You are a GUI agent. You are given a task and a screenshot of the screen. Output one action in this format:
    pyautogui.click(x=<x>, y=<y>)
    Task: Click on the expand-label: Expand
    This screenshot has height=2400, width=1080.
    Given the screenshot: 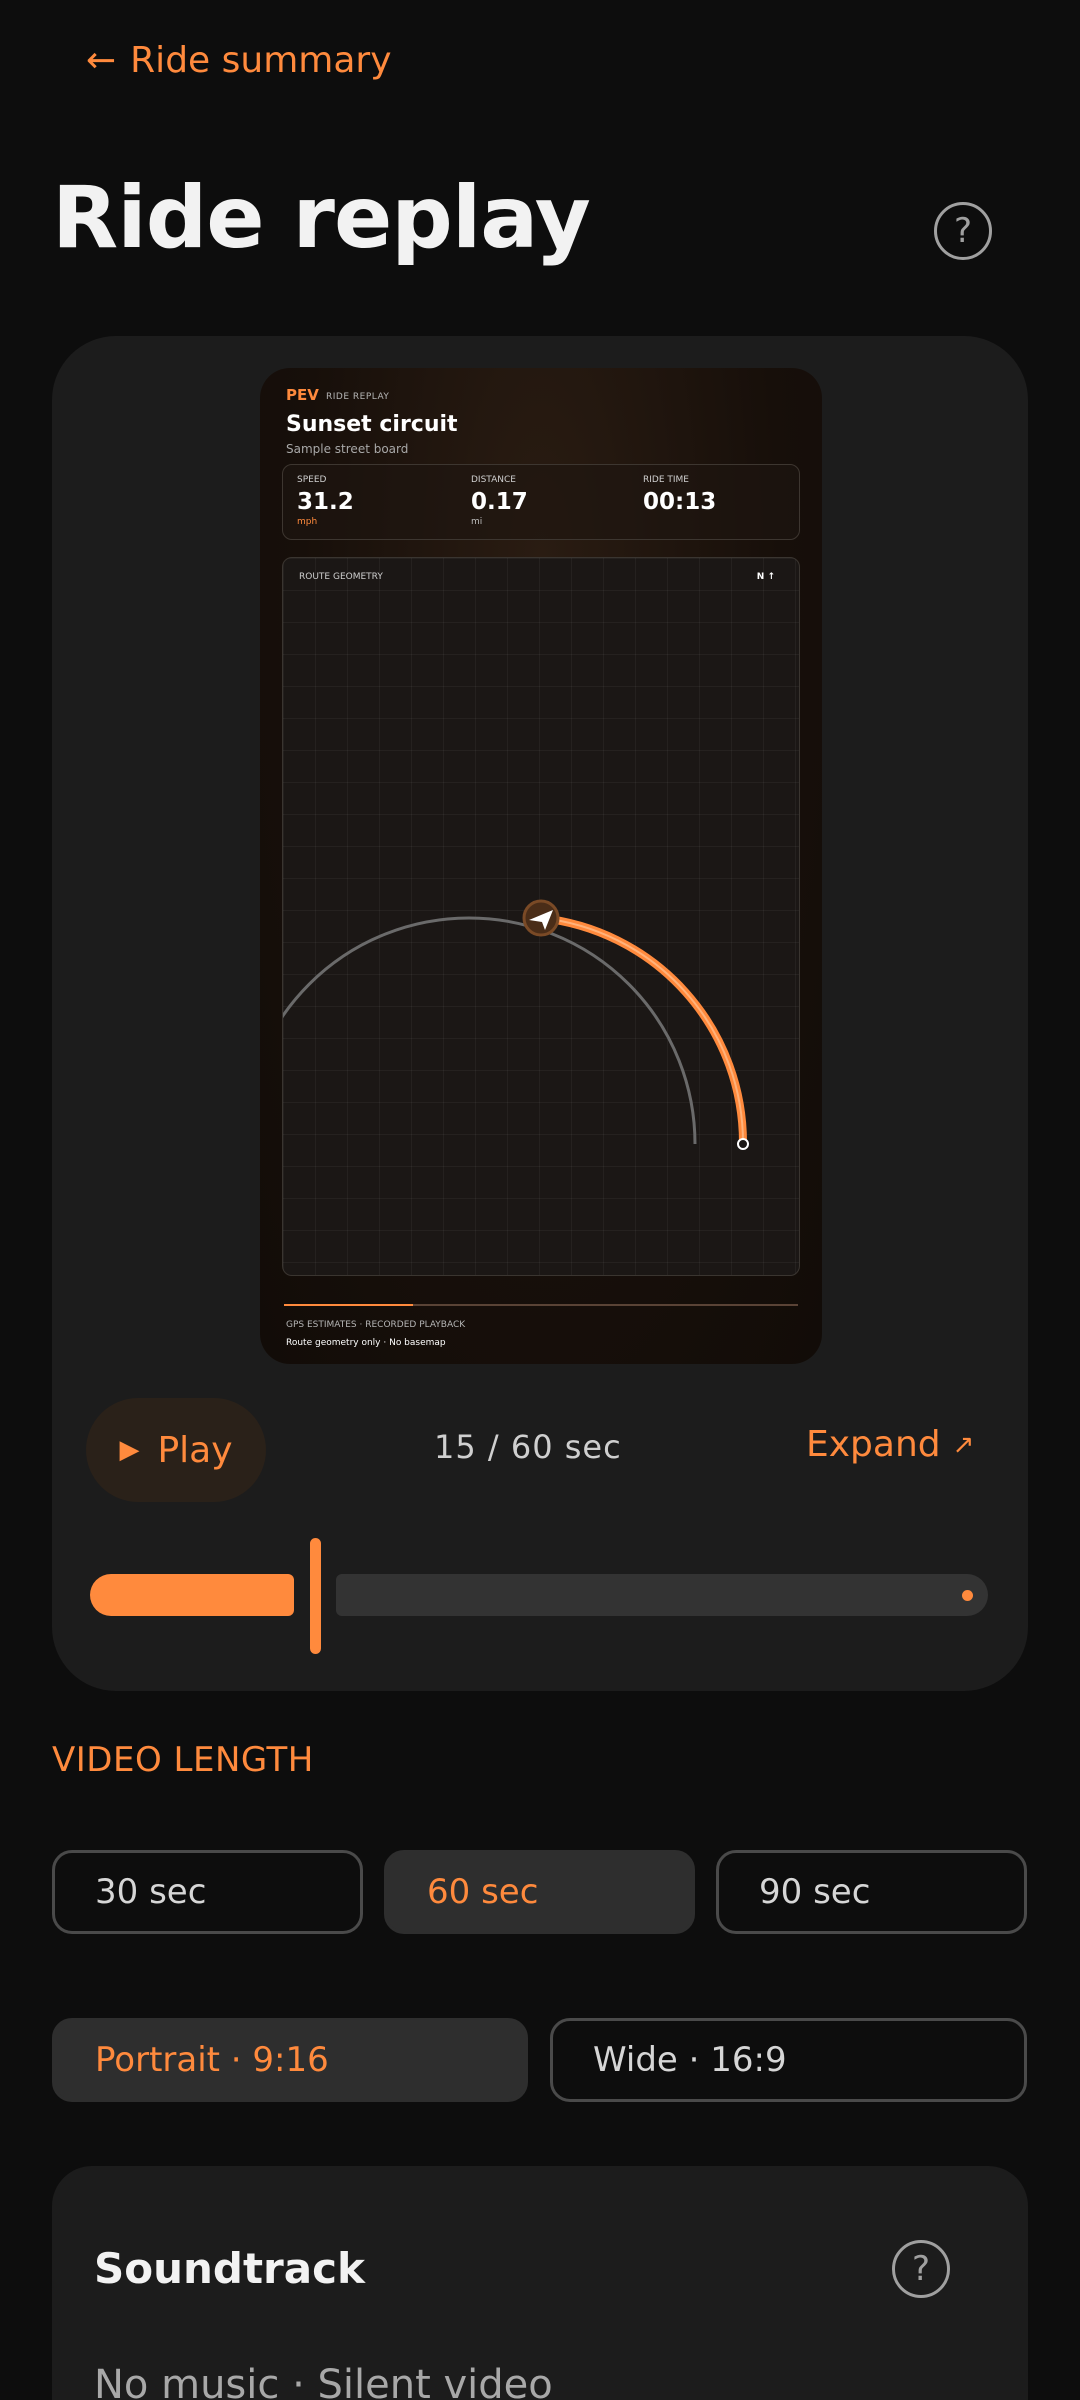 What is the action you would take?
    pyautogui.click(x=873, y=1444)
    